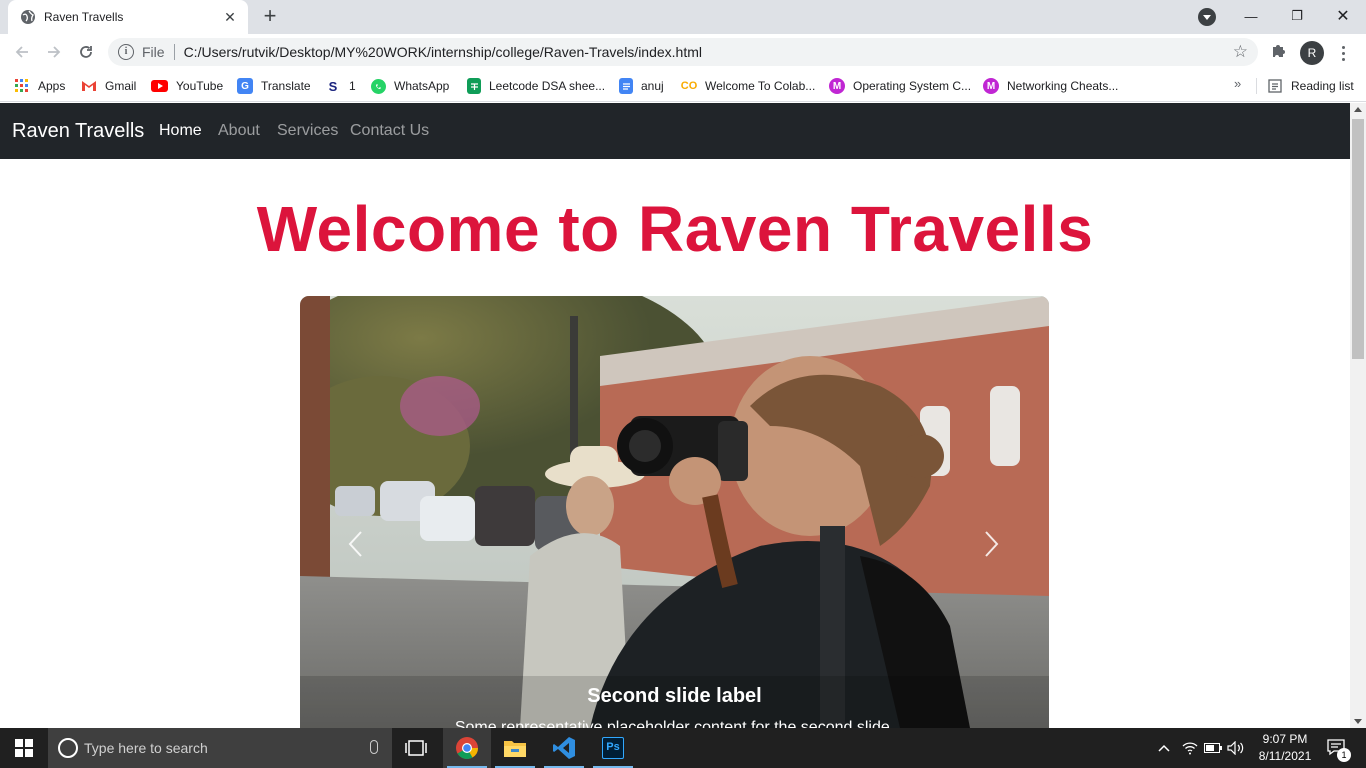  I want to click on scroll-up-icon, so click(1358, 109).